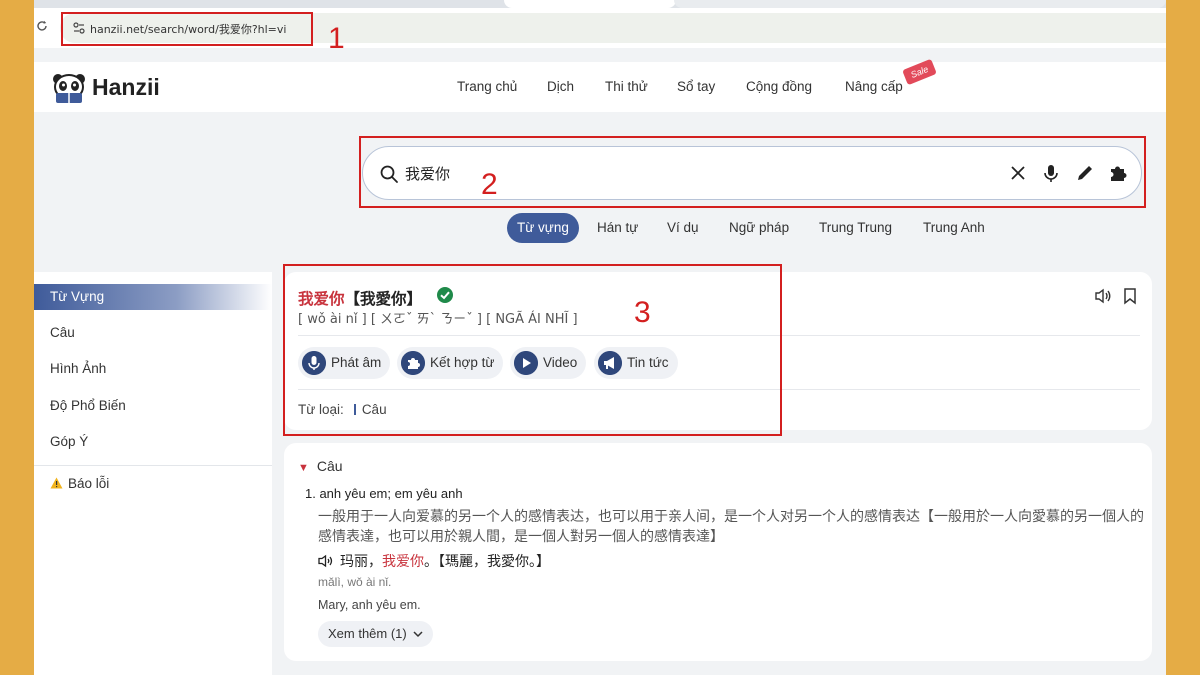 The width and height of the screenshot is (1200, 675). I want to click on word-heading: 我爱你【我愛你】, so click(360, 298).